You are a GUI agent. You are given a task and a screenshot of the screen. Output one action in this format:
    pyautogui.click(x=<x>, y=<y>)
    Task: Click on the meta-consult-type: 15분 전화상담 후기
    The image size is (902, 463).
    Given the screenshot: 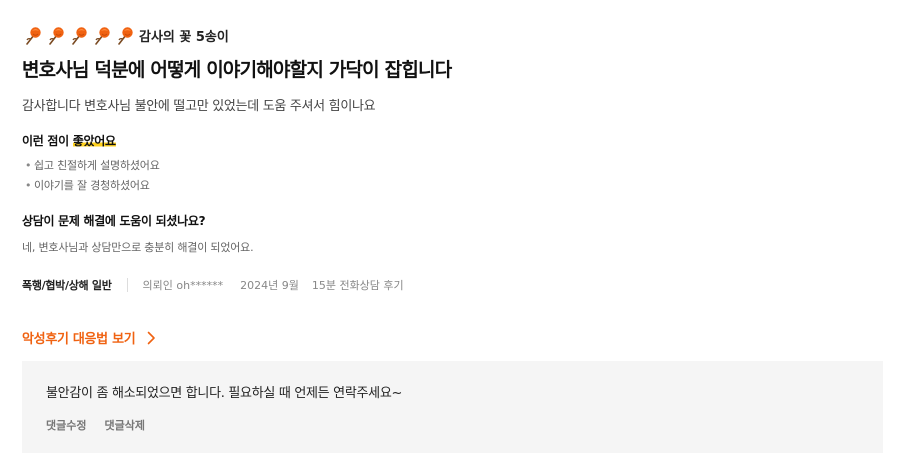 What is the action you would take?
    pyautogui.click(x=357, y=285)
    